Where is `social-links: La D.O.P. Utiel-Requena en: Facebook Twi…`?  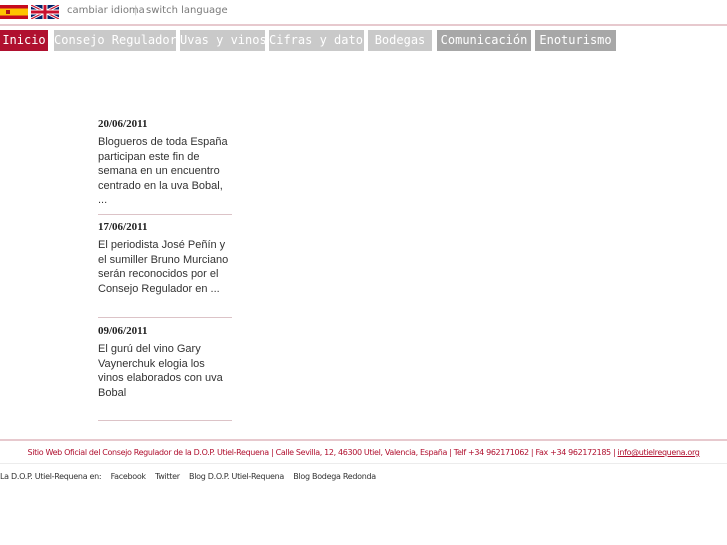
social-links: La D.O.P. Utiel-Requena en: Facebook Twi… is located at coordinates (191, 476).